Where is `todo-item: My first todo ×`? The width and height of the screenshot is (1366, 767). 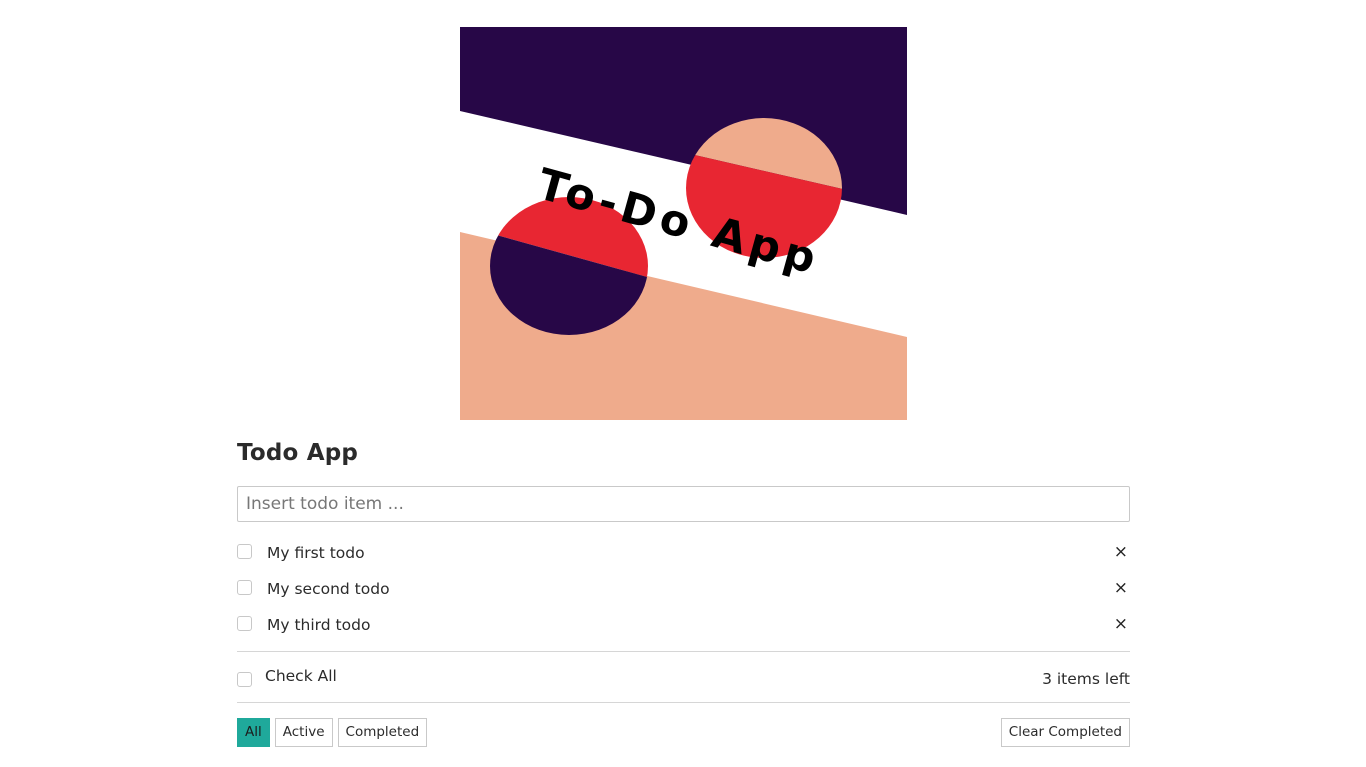
todo-item: My first todo × is located at coordinates (683, 553).